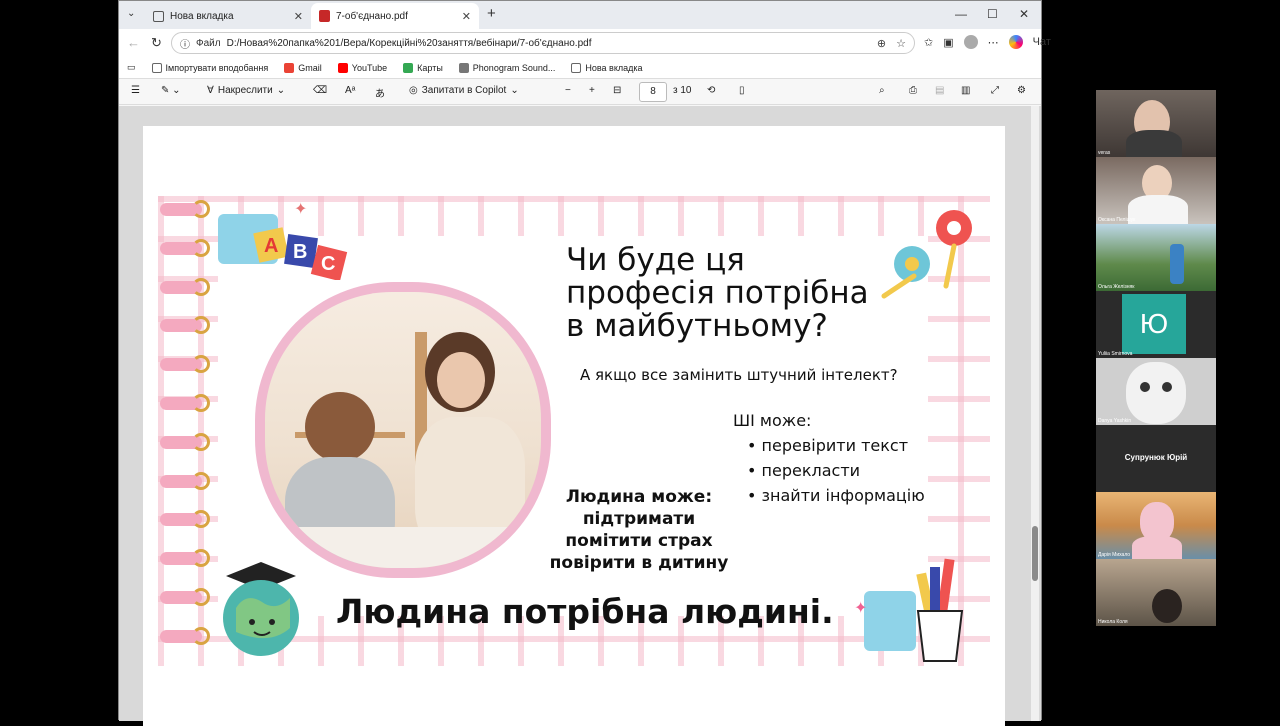  I want to click on print-icon: ⎙, so click(913, 90).